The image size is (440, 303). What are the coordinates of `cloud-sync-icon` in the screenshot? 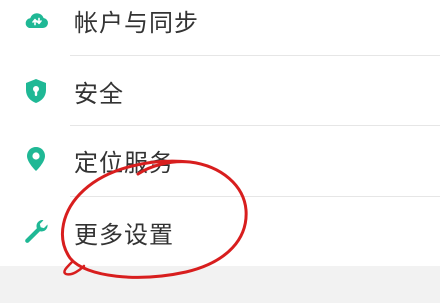 It's located at (36, 20).